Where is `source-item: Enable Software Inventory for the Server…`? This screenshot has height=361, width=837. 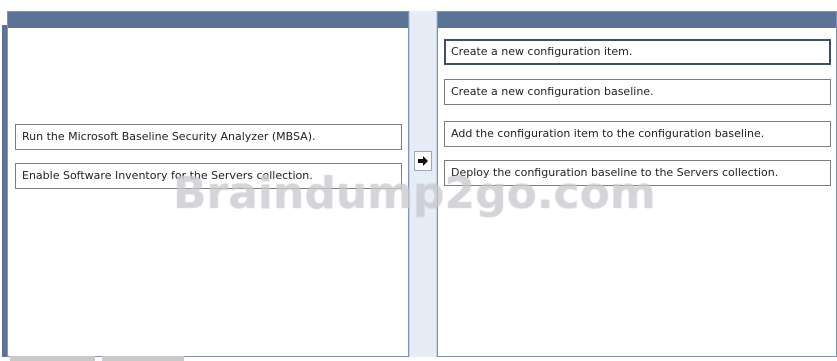 source-item: Enable Software Inventory for the Server… is located at coordinates (208, 176).